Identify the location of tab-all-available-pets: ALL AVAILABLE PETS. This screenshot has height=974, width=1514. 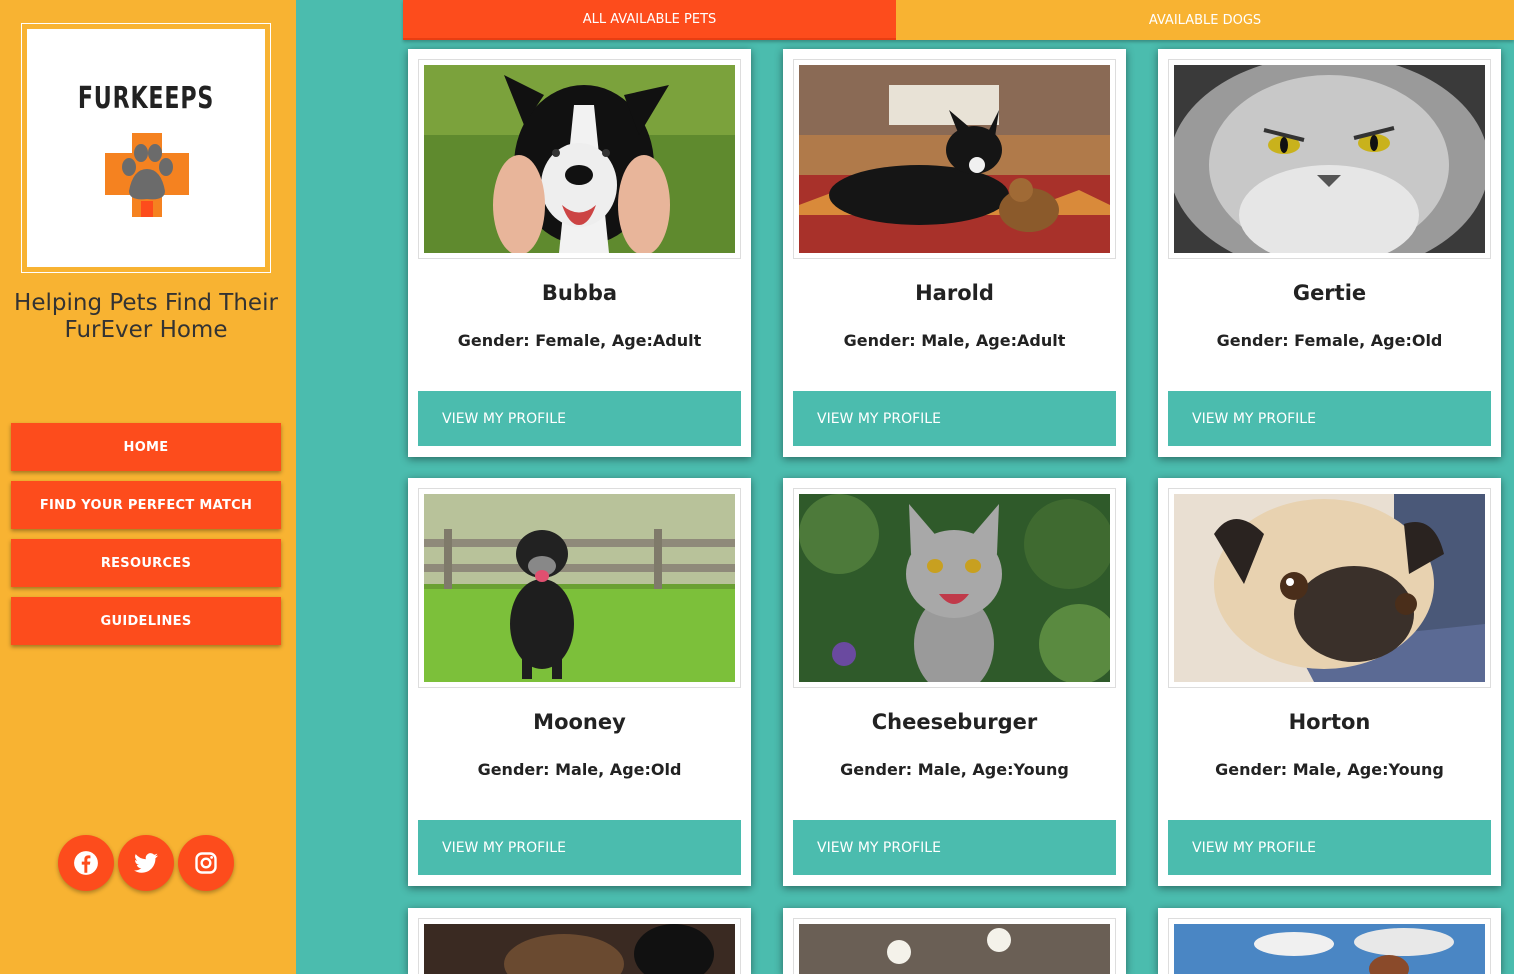
(649, 20).